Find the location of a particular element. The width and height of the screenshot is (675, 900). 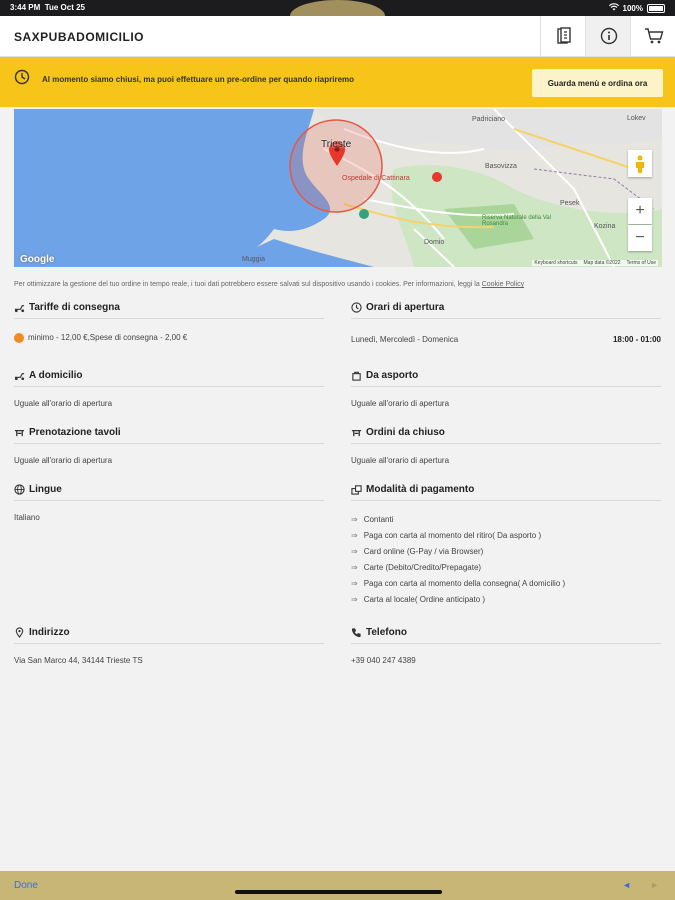

bottom-toolbar: Done ◄ ► is located at coordinates (337, 885).